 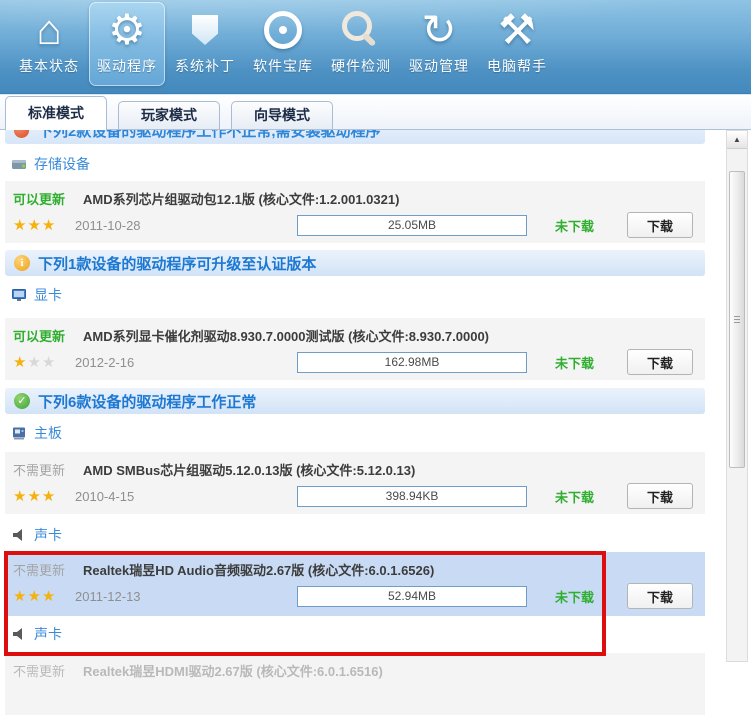 What do you see at coordinates (361, 66) in the screenshot?
I see `toolbar-label: 硬件检测` at bounding box center [361, 66].